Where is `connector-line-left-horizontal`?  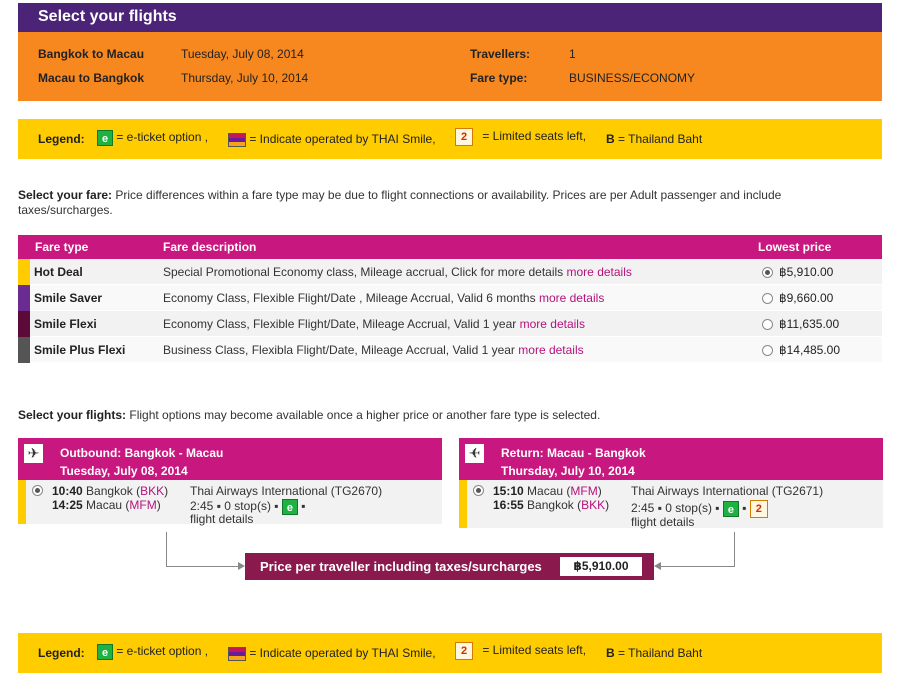
connector-line-left-horizontal is located at coordinates (202, 566).